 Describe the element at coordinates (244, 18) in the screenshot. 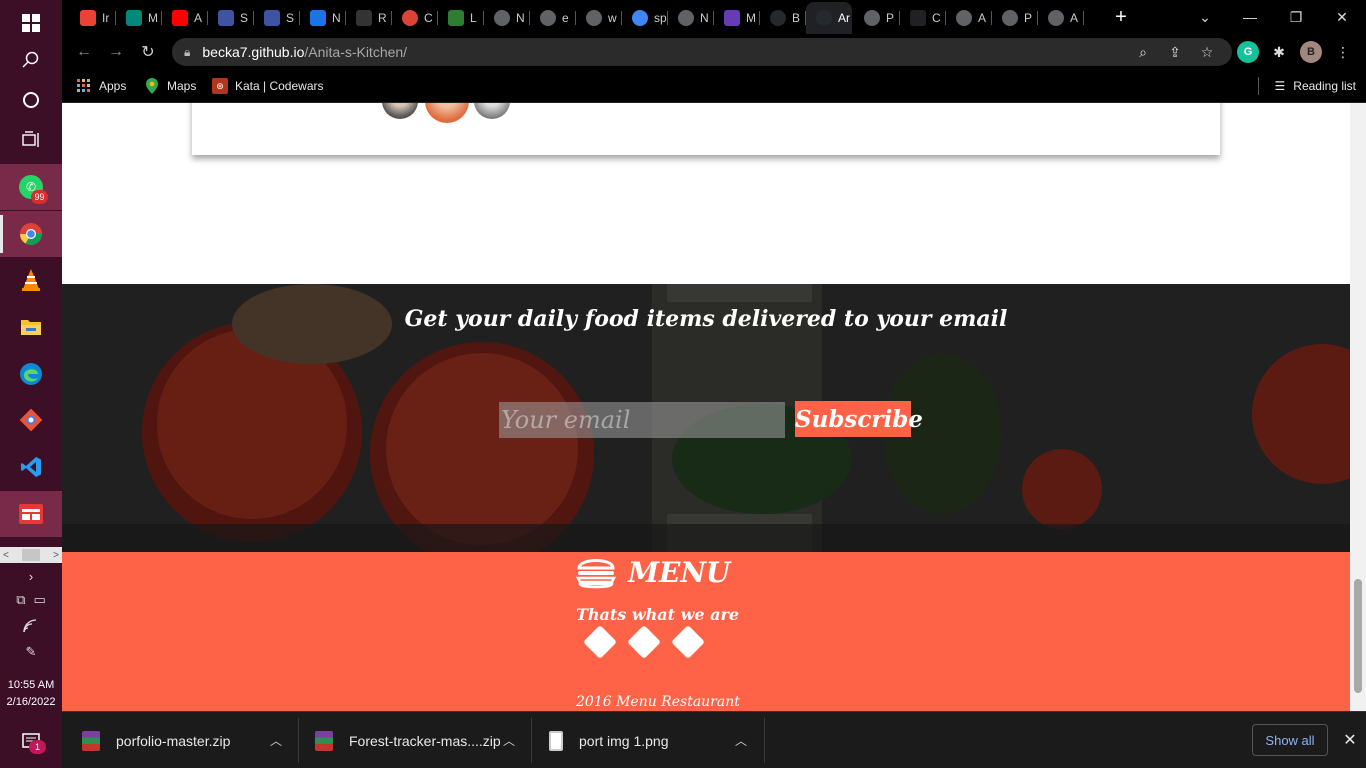

I see `tab-label: S` at that location.